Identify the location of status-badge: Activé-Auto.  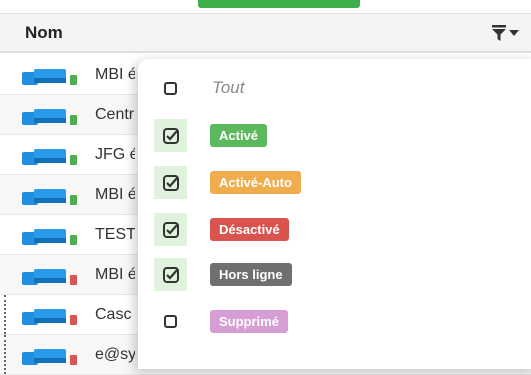
(255, 182).